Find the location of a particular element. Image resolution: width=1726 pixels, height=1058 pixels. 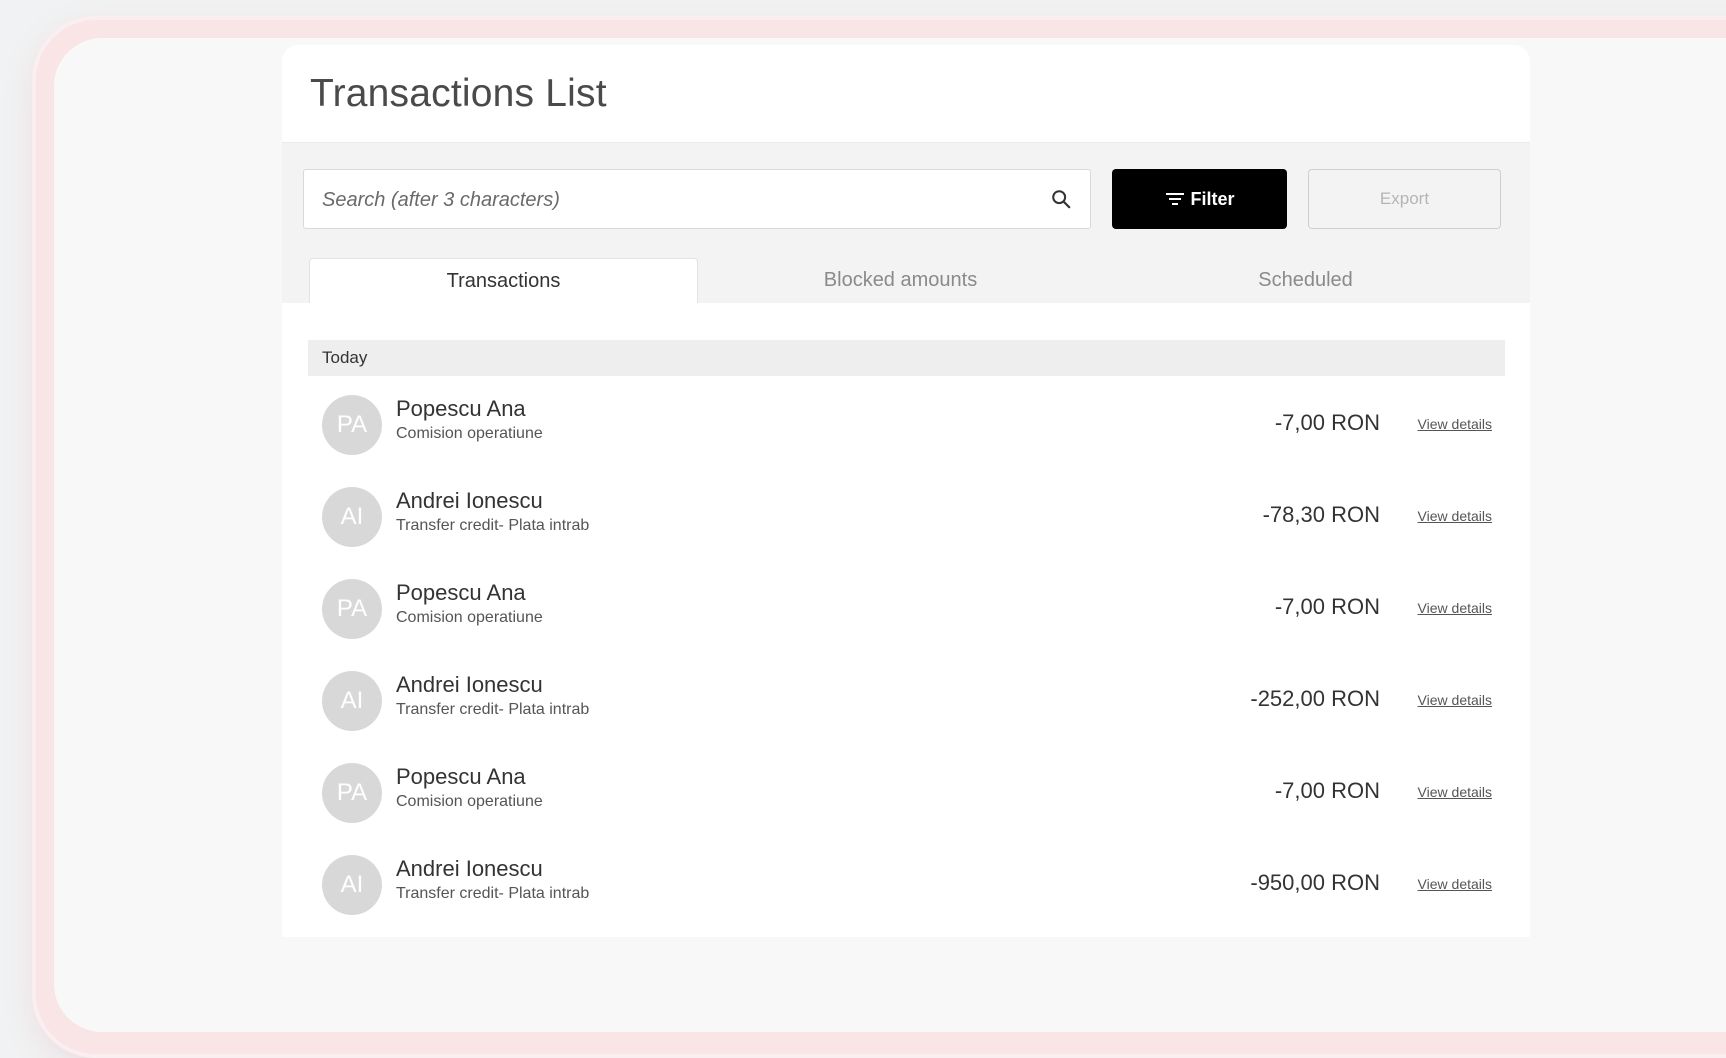

transaction-amount: -252,00 RON is located at coordinates (1315, 698).